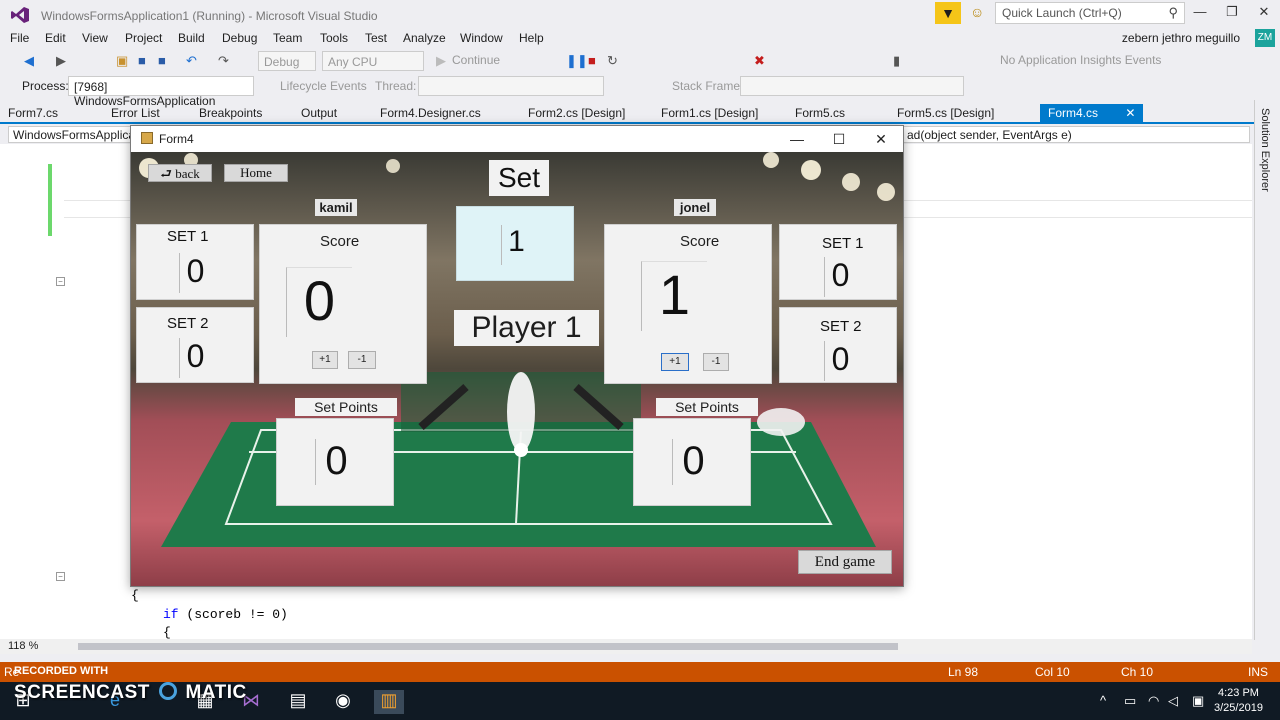 This screenshot has width=1280, height=720. I want to click on left-player-name: kamil, so click(336, 207).